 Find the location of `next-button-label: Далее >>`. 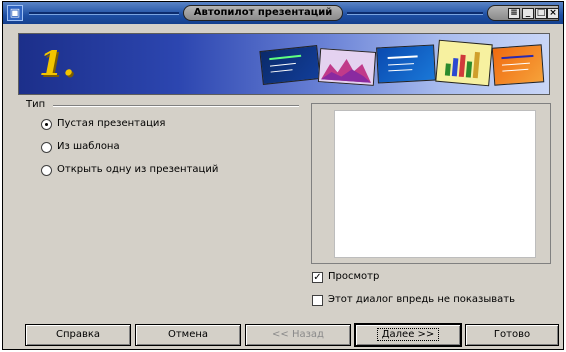

next-button-label: Далее >> is located at coordinates (408, 334).